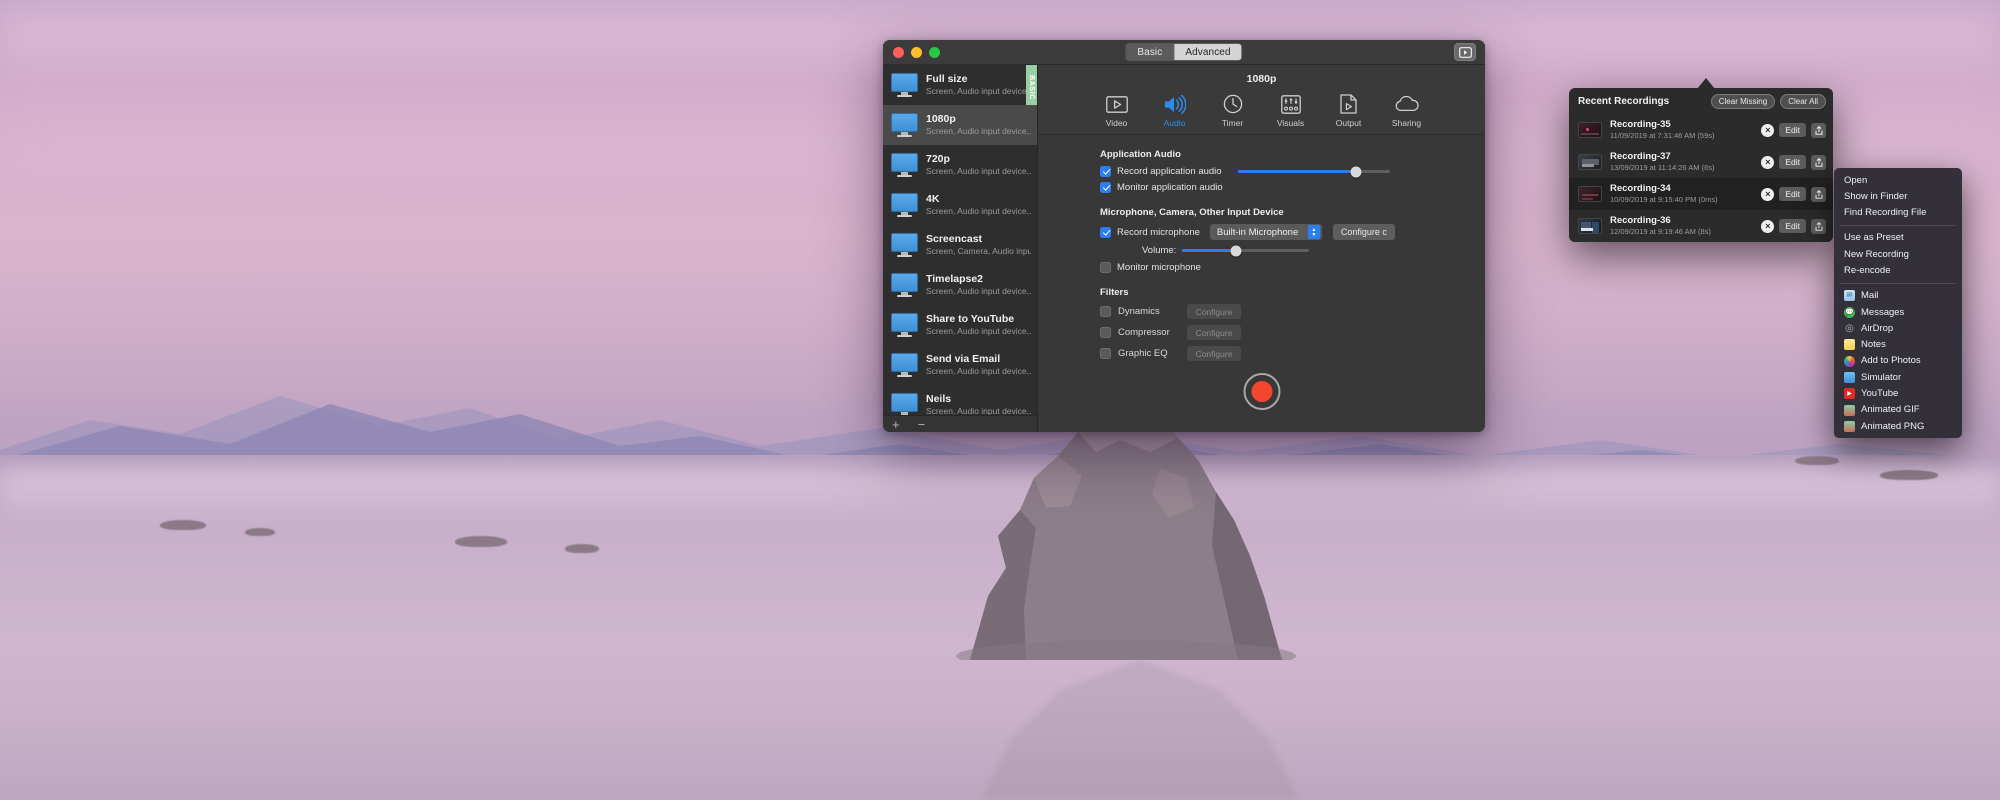 The width and height of the screenshot is (2000, 800). I want to click on menu-item-simulator: Simulator, so click(1898, 377).